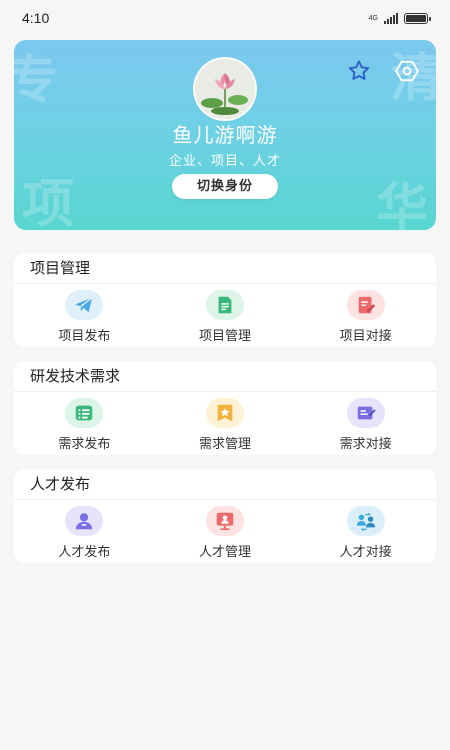  What do you see at coordinates (417, 18) in the screenshot?
I see `battery-icon` at bounding box center [417, 18].